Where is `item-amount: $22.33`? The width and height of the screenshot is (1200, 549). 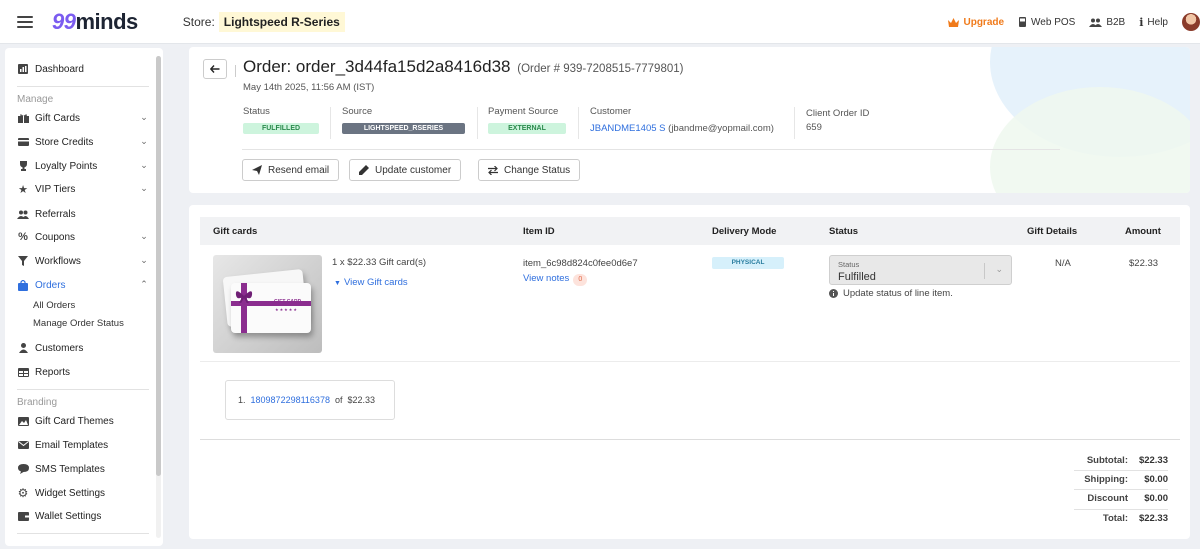 item-amount: $22.33 is located at coordinates (1144, 263).